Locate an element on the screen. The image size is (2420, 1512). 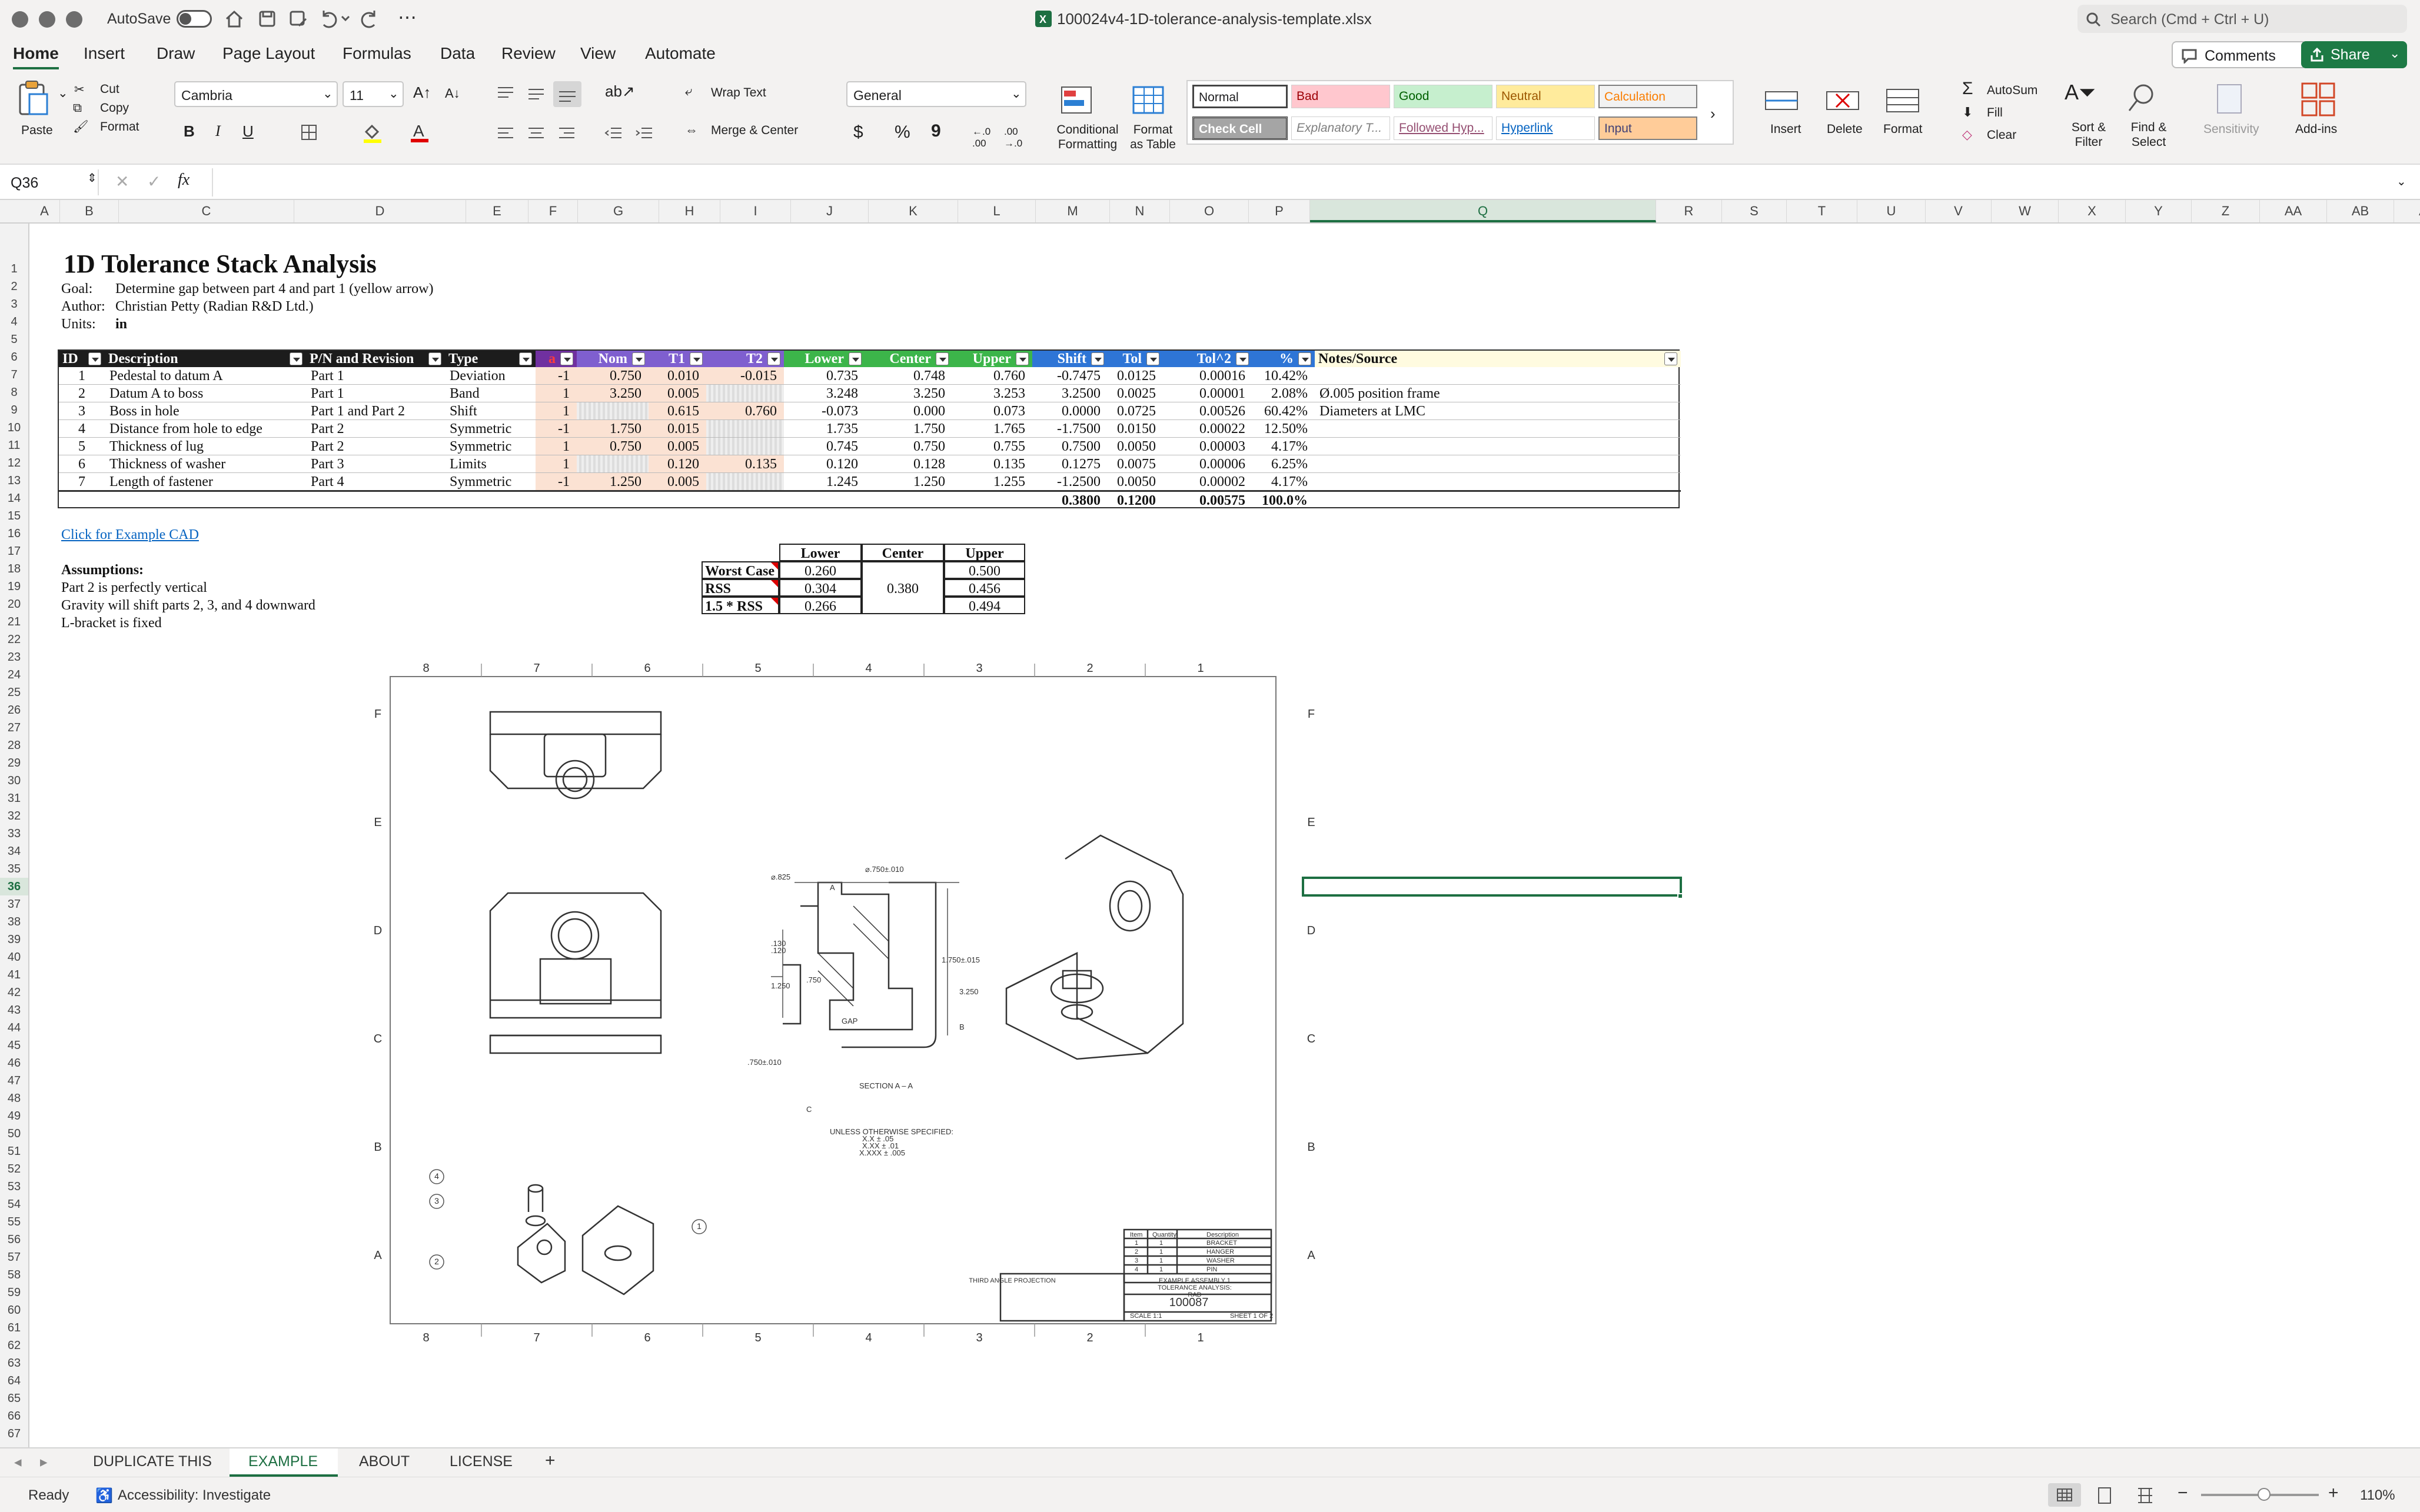
sheet-tab-duplicate-this: DUPLICATE THIS is located at coordinates (152, 1461).